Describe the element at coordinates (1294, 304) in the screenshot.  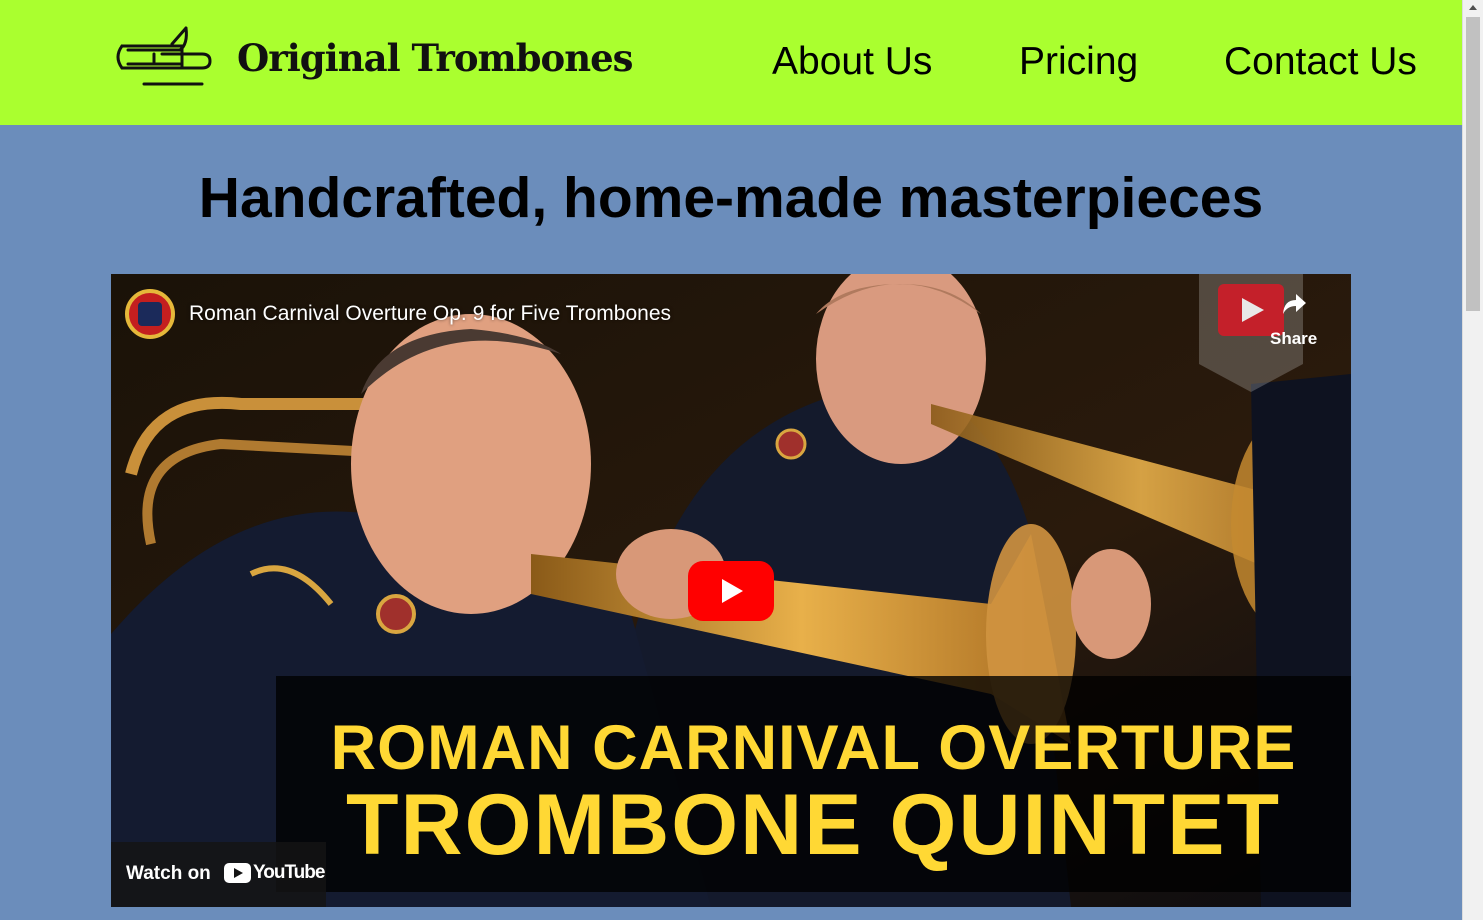
I see `share-icon` at that location.